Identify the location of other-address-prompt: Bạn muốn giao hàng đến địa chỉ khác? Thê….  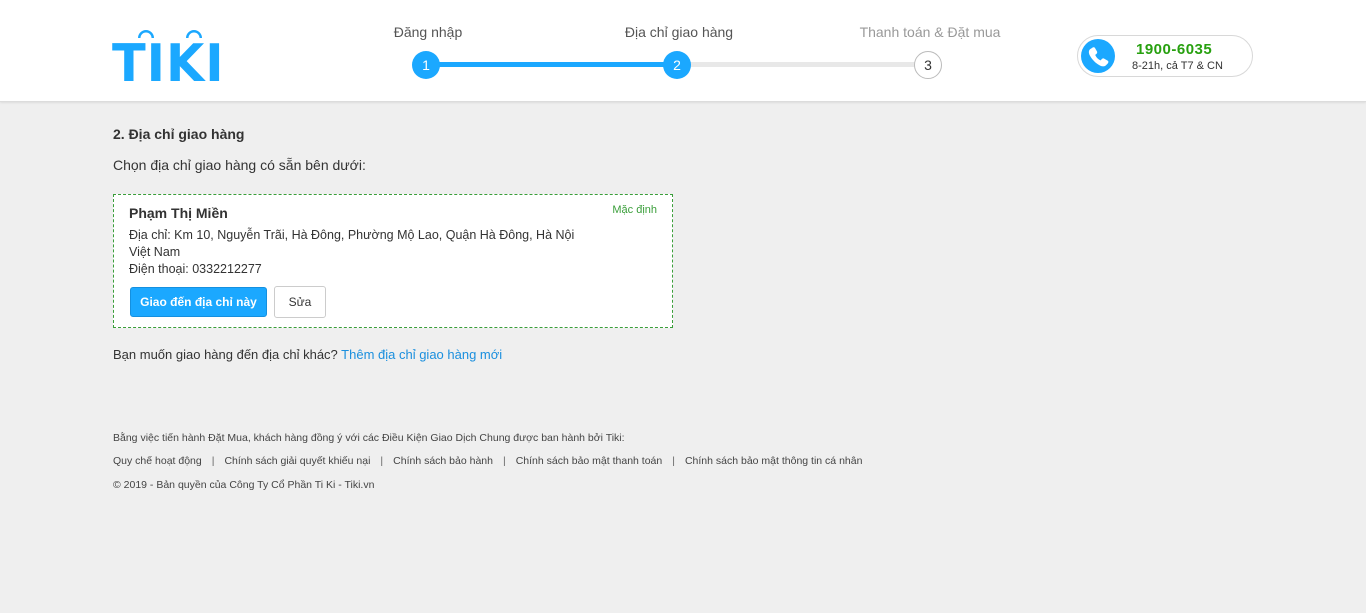
(307, 354).